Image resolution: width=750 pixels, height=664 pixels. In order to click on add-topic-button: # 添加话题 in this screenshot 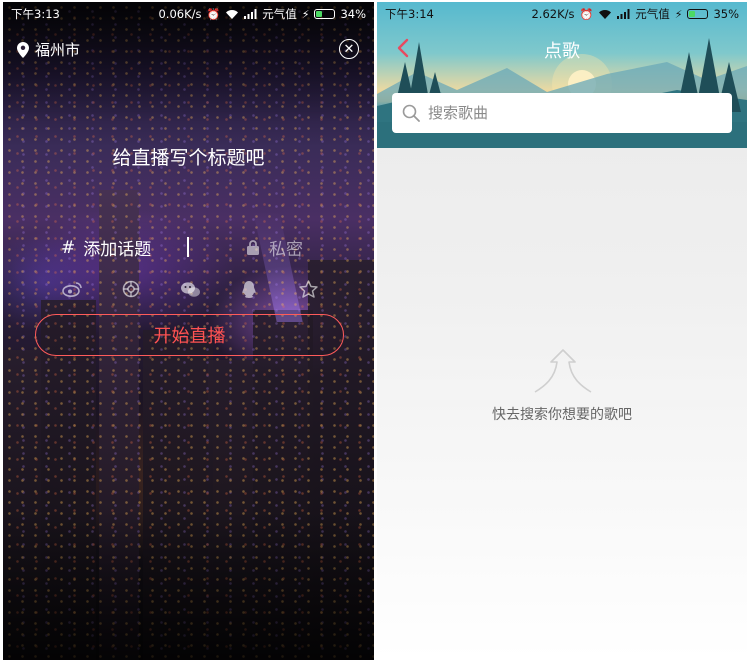, I will do `click(106, 248)`.